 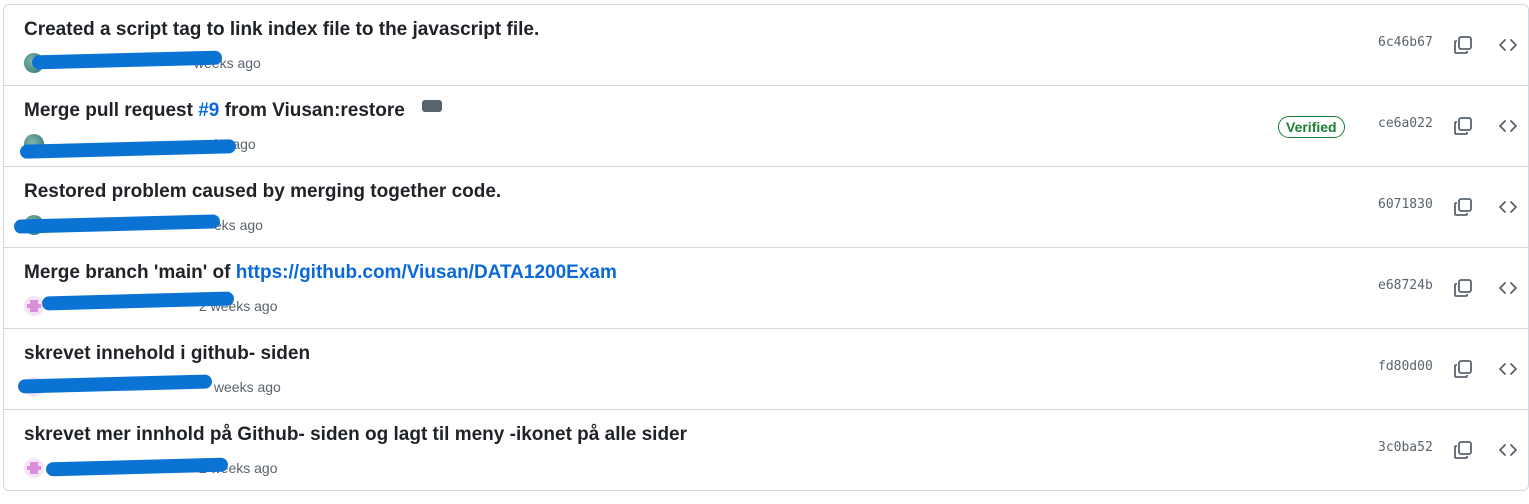 What do you see at coordinates (130, 272) in the screenshot?
I see `commit-message-prefix: Merge branch 'main' of` at bounding box center [130, 272].